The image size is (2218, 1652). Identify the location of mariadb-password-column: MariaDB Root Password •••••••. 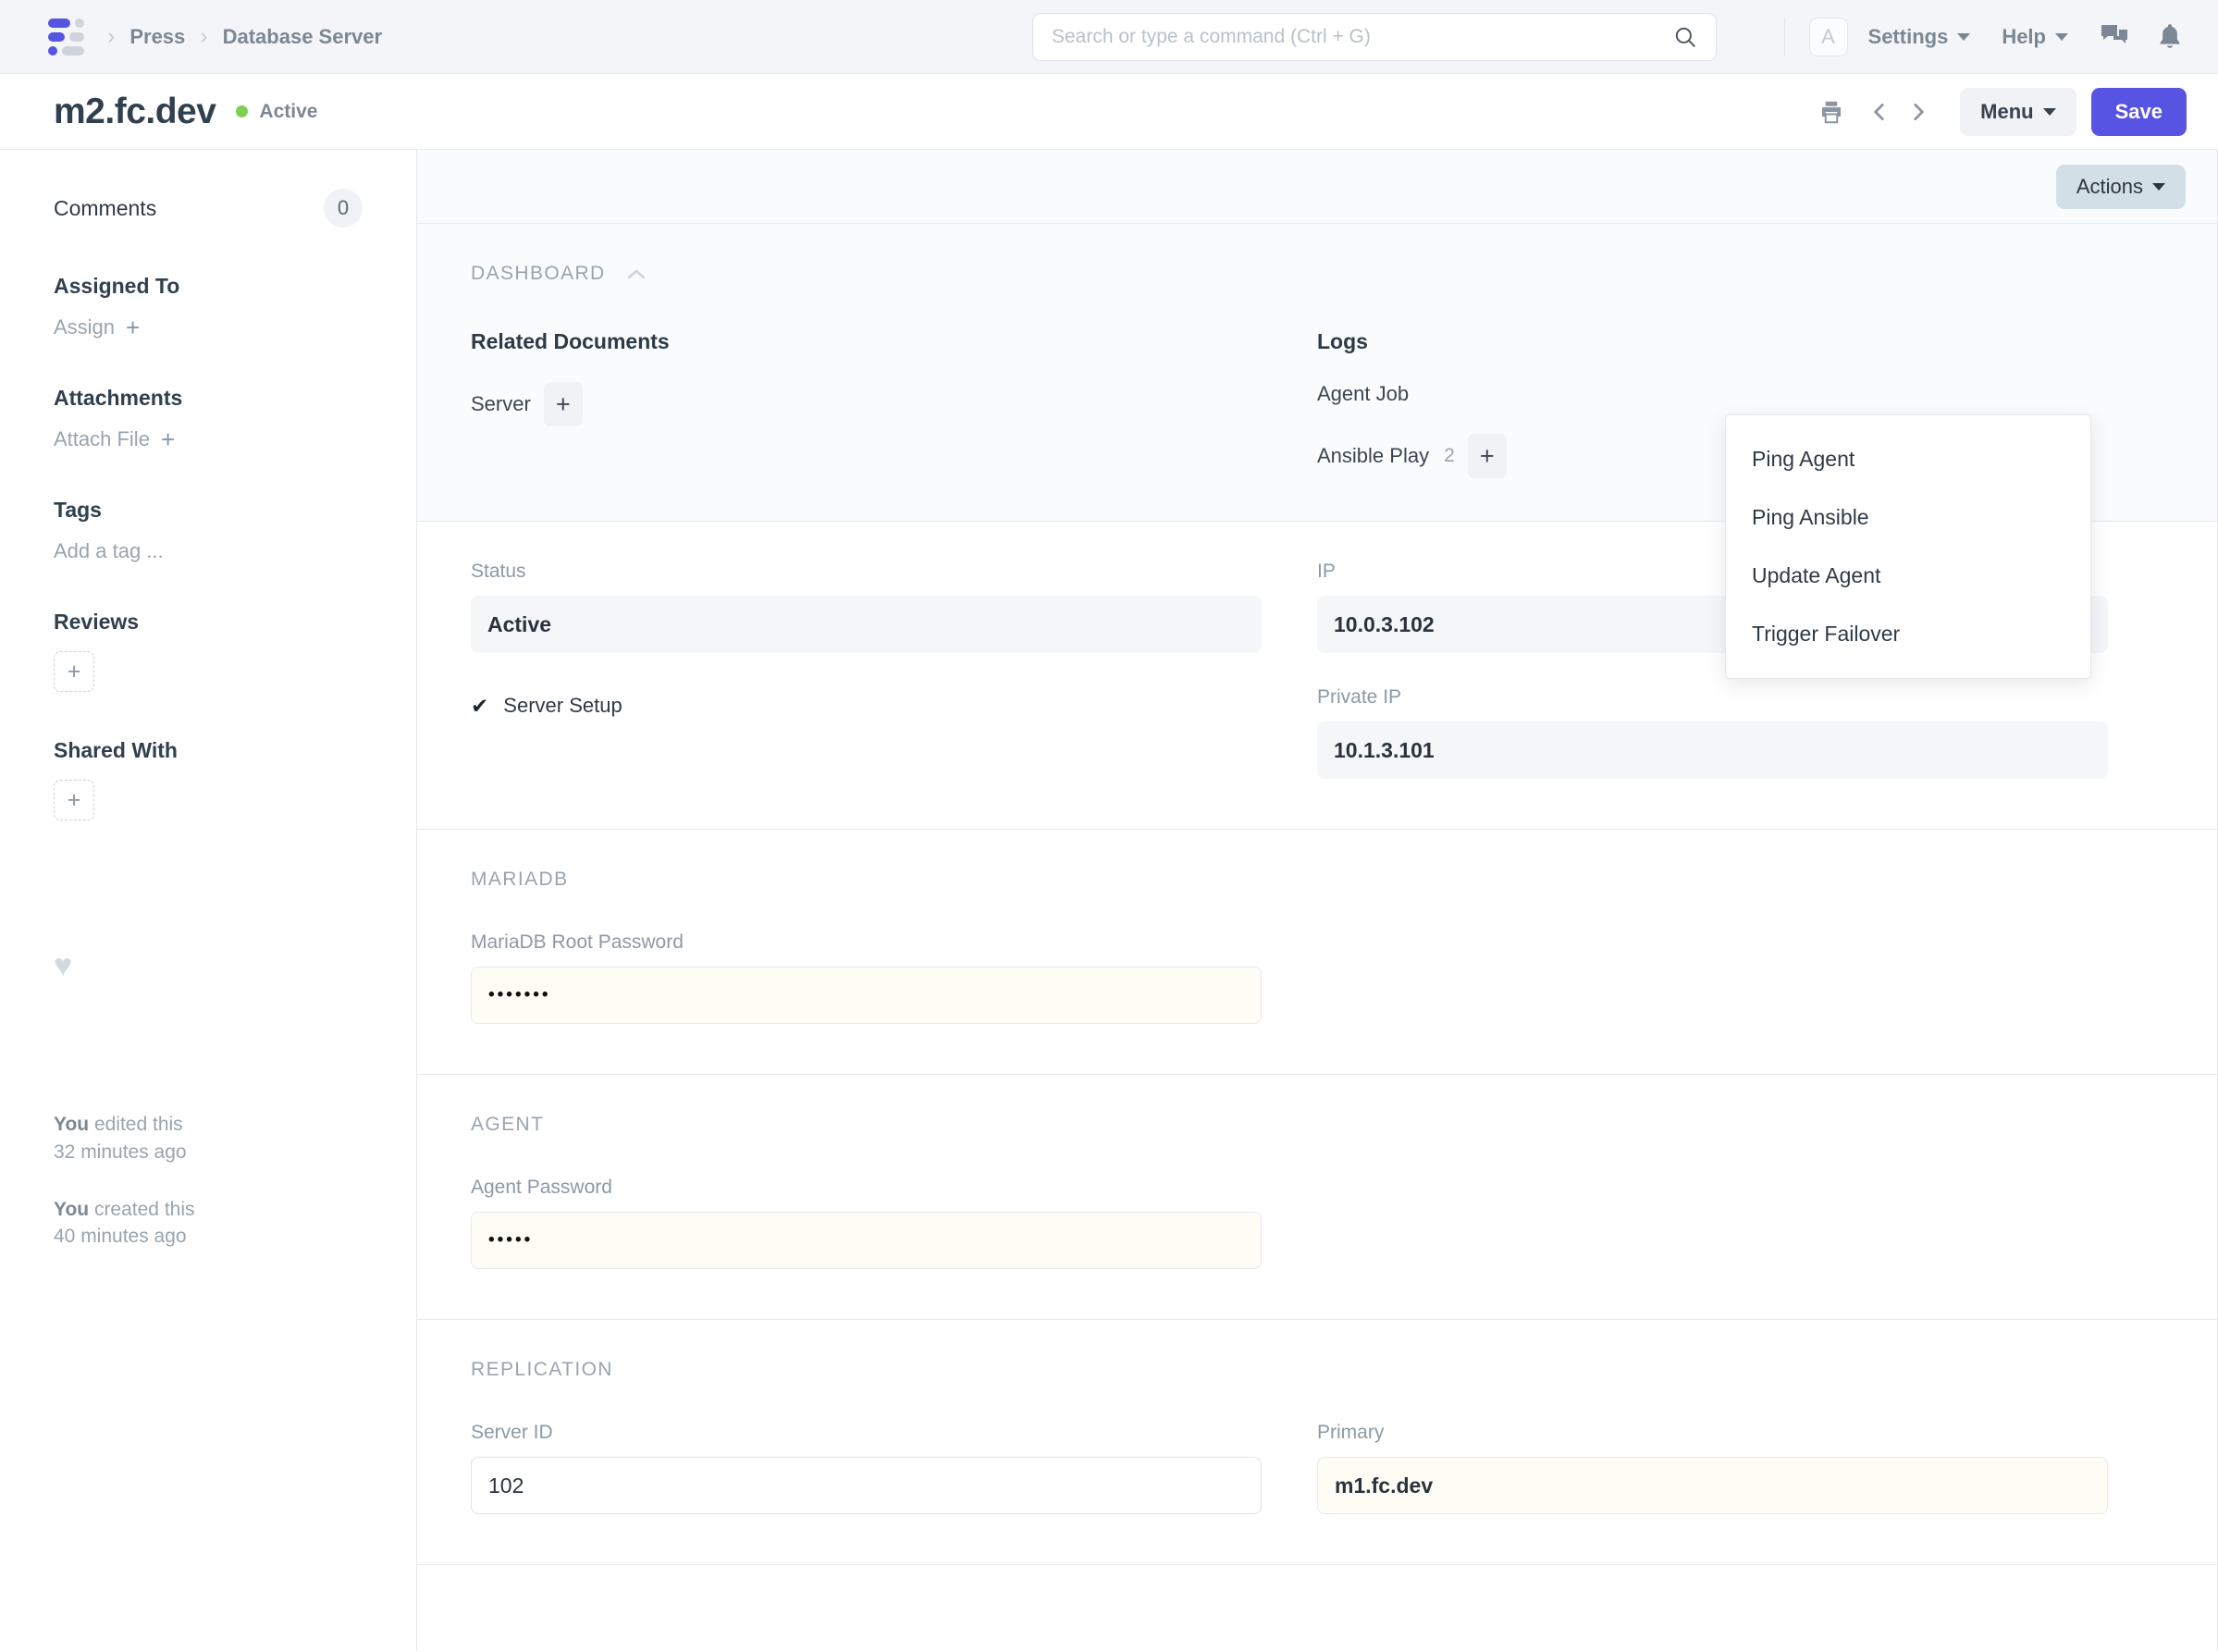
(894, 977).